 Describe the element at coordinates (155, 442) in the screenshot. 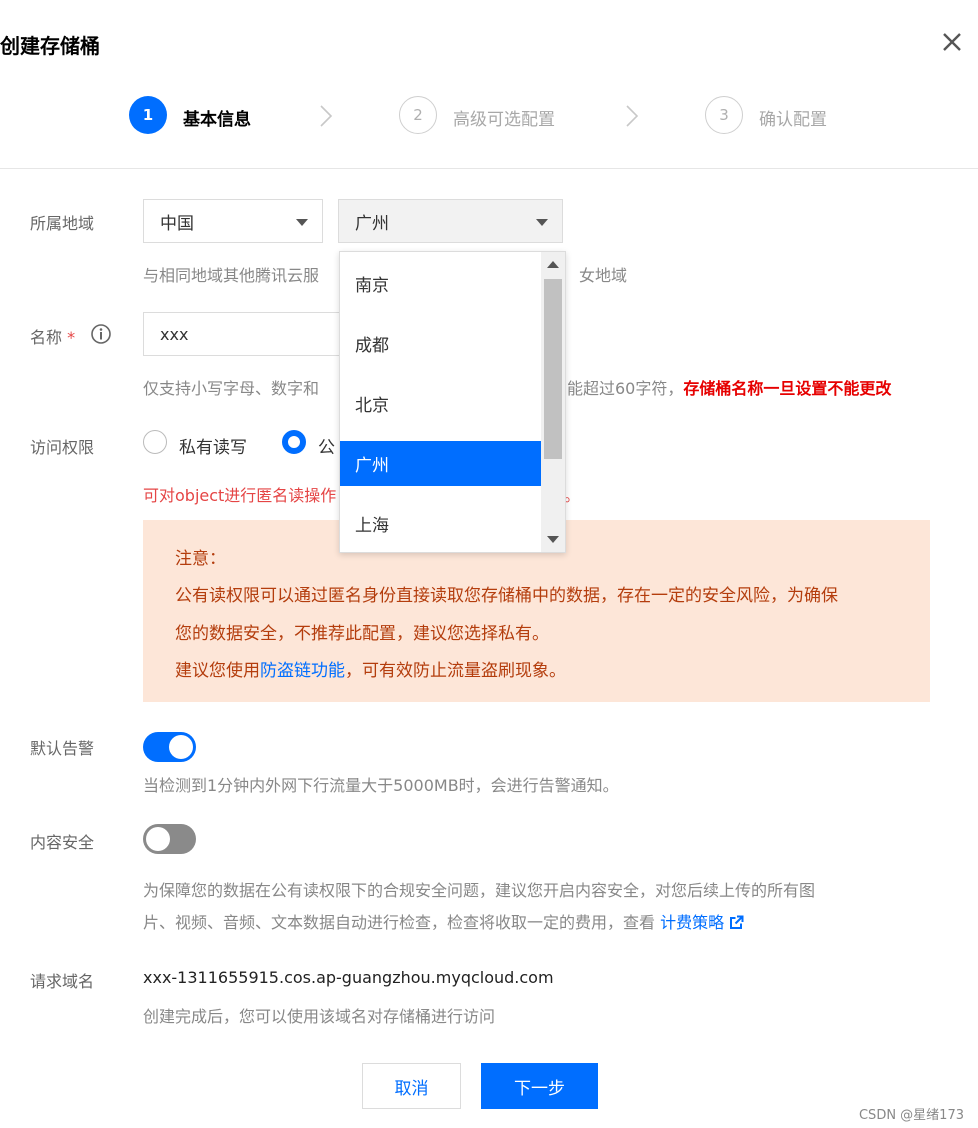

I see `radio-private` at that location.